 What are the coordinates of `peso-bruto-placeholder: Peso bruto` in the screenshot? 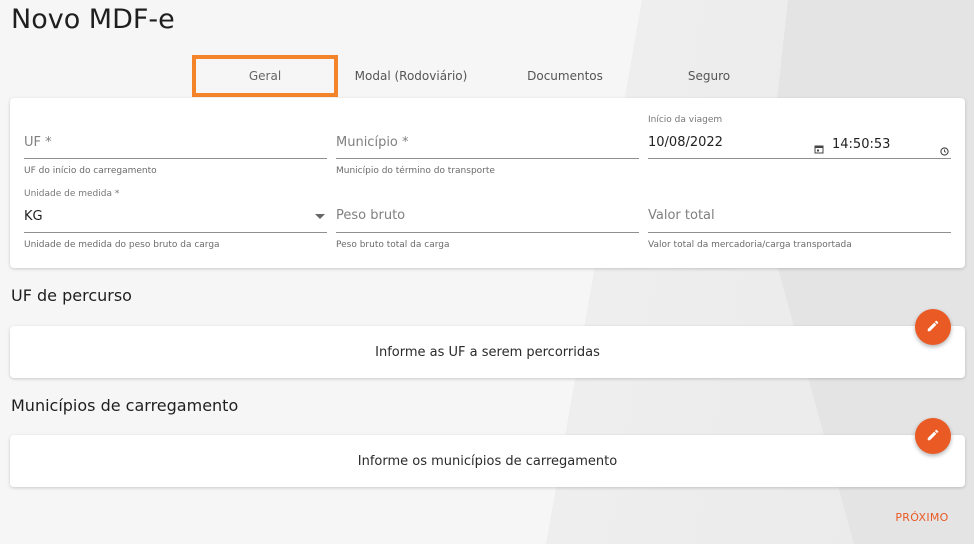 It's located at (371, 215).